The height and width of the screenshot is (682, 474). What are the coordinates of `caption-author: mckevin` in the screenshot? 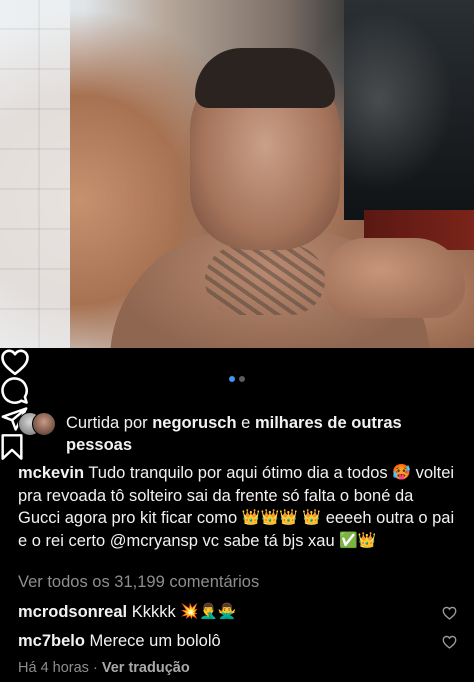 It's located at (51, 473).